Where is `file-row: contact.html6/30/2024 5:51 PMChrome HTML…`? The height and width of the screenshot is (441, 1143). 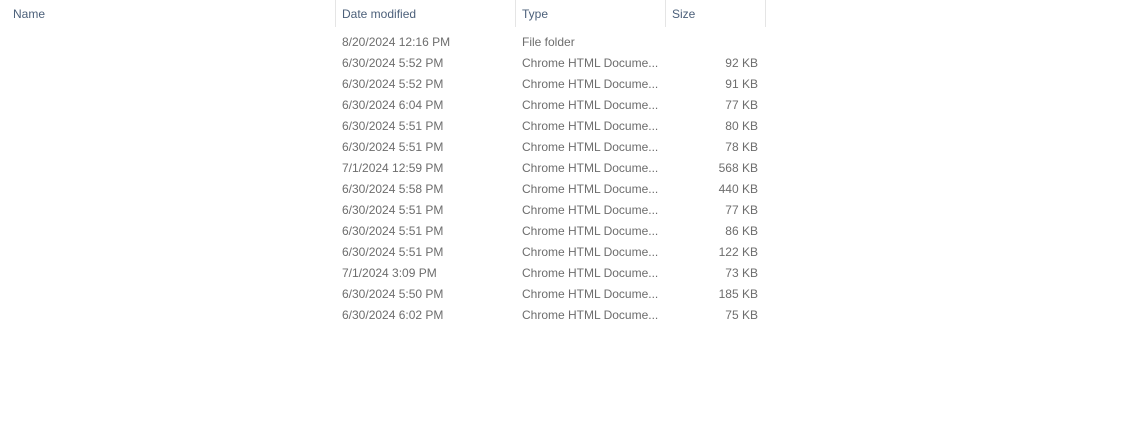 file-row: contact.html6/30/2024 5:51 PMChrome HTML… is located at coordinates (383, 147).